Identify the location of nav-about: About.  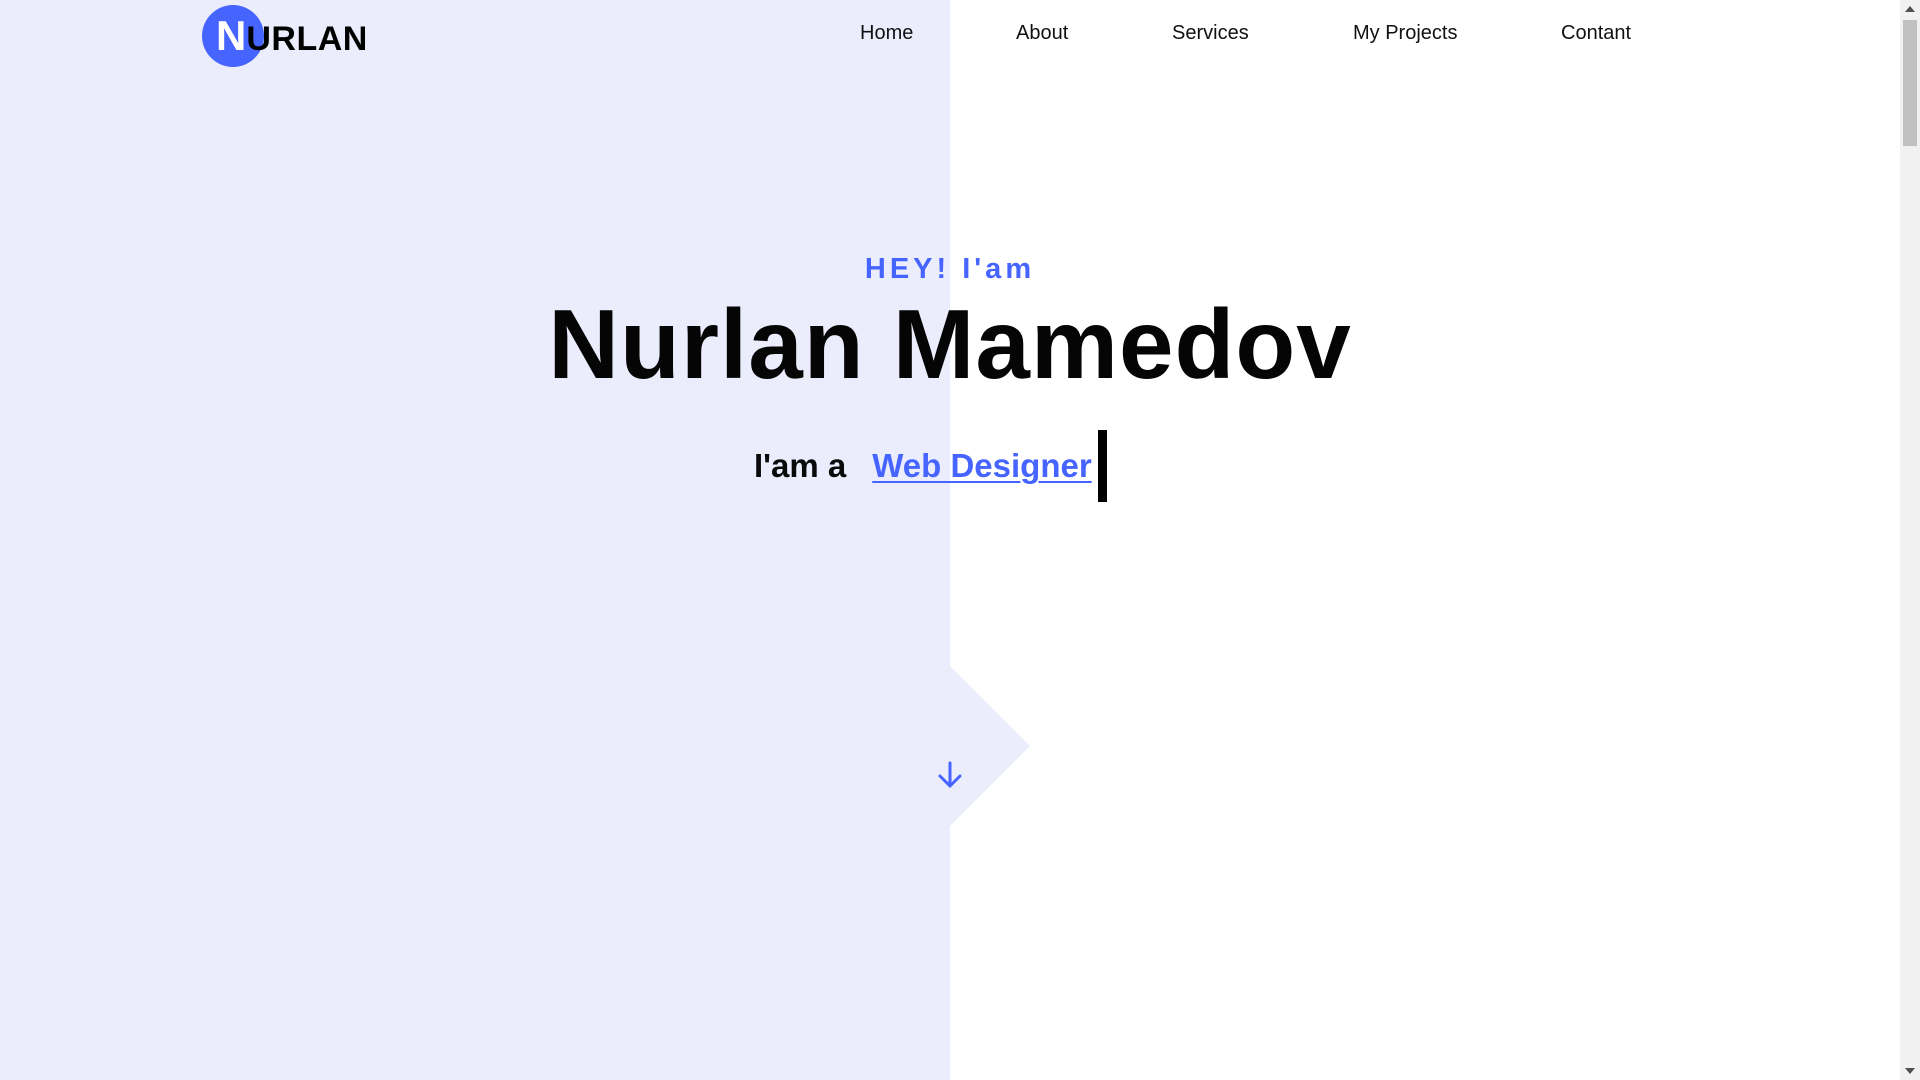
(1042, 33).